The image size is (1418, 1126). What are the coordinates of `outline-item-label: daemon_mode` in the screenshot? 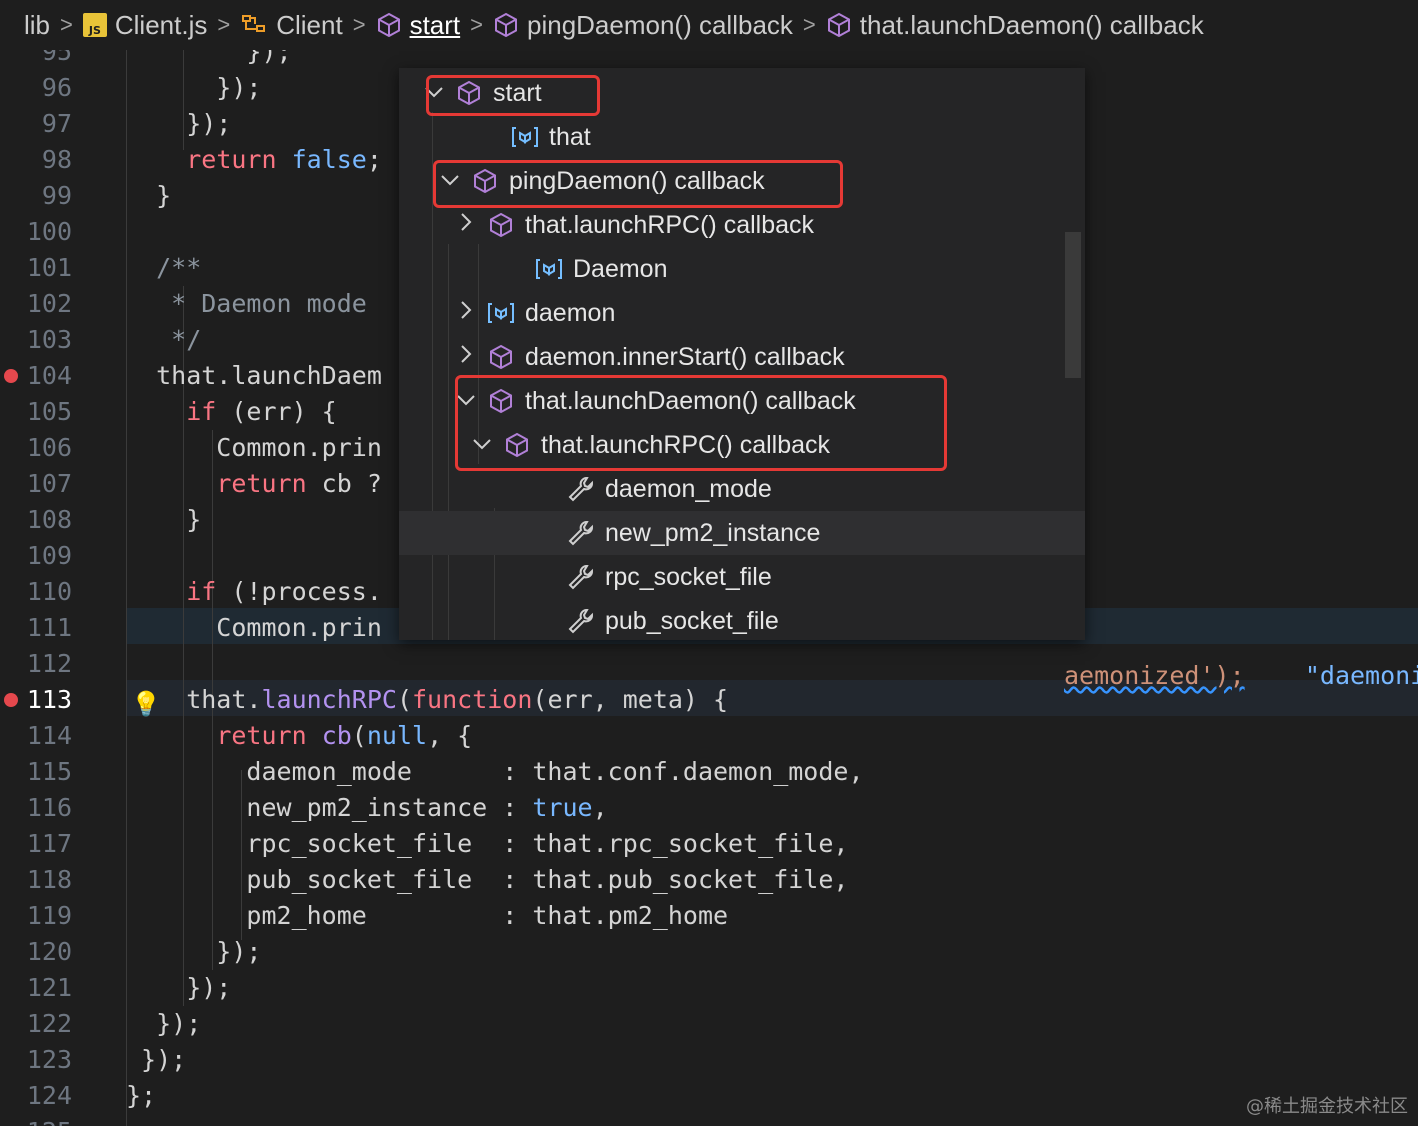 It's located at (688, 488).